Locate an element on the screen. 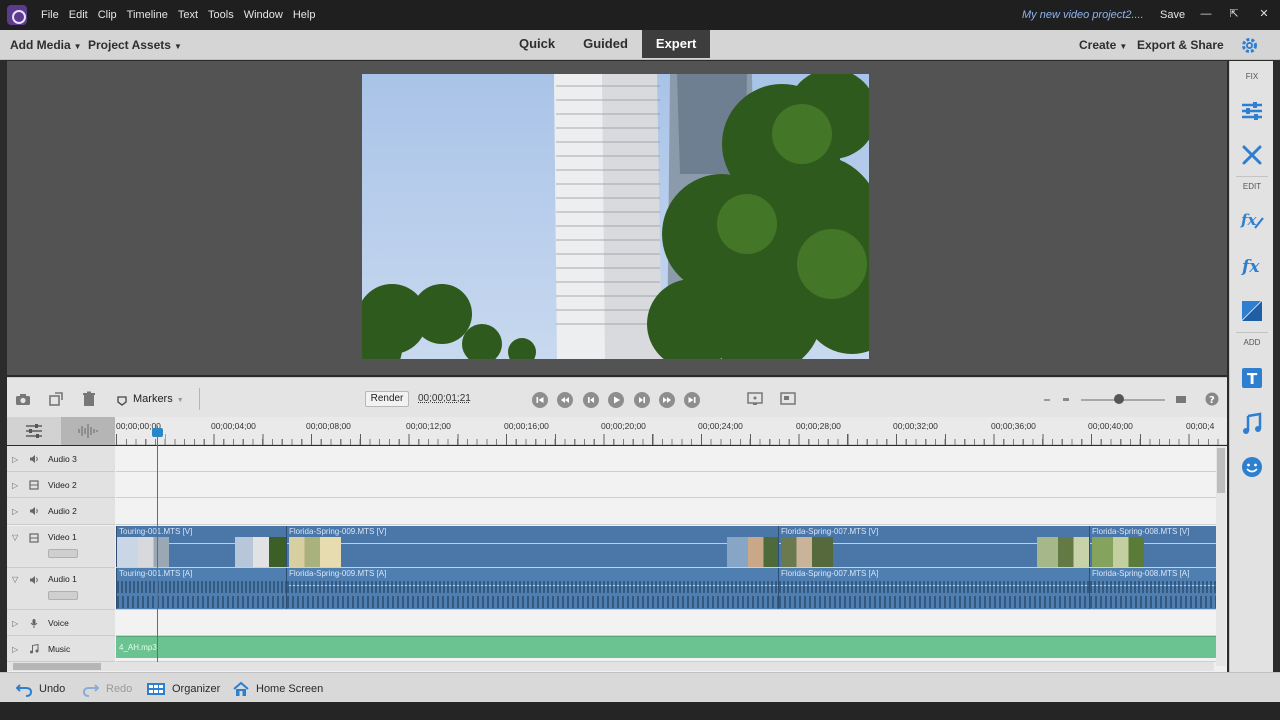 This screenshot has width=1280, height=720. audio-clip: Florida-Spring-009.MTS [A] is located at coordinates (532, 588).